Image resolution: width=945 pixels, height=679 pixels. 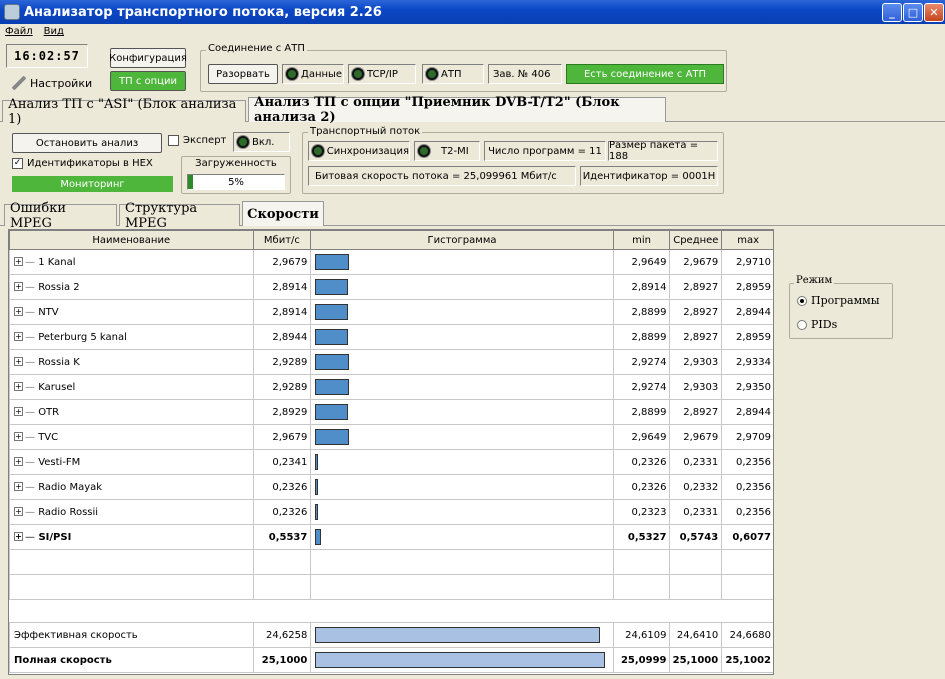 What do you see at coordinates (663, 151) in the screenshot?
I see `packet-size: Размер пакета = 188` at bounding box center [663, 151].